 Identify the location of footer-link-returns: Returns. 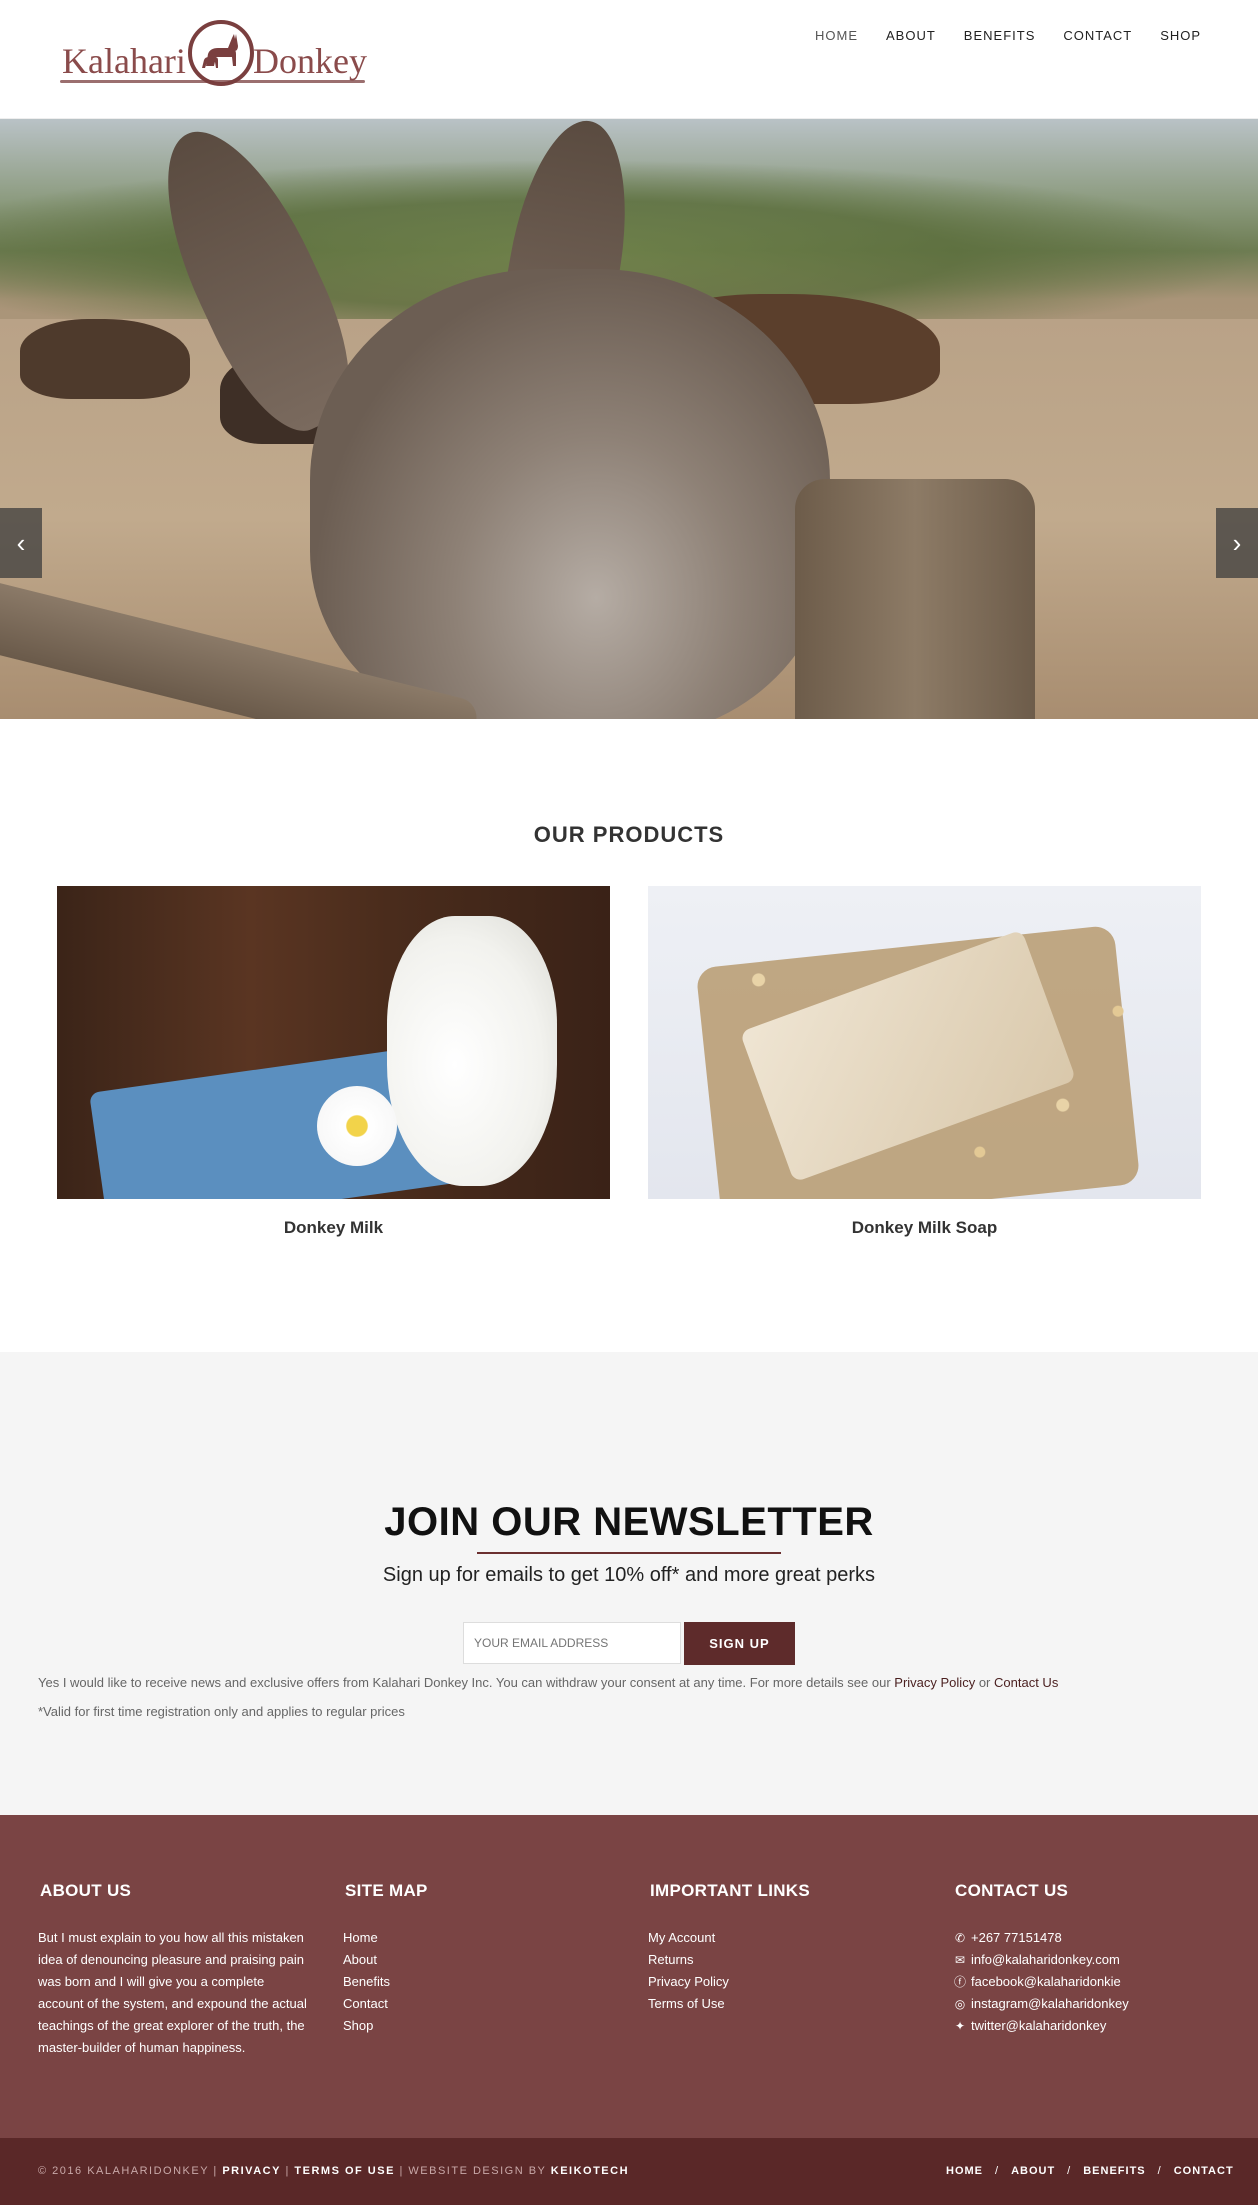
(783, 1960).